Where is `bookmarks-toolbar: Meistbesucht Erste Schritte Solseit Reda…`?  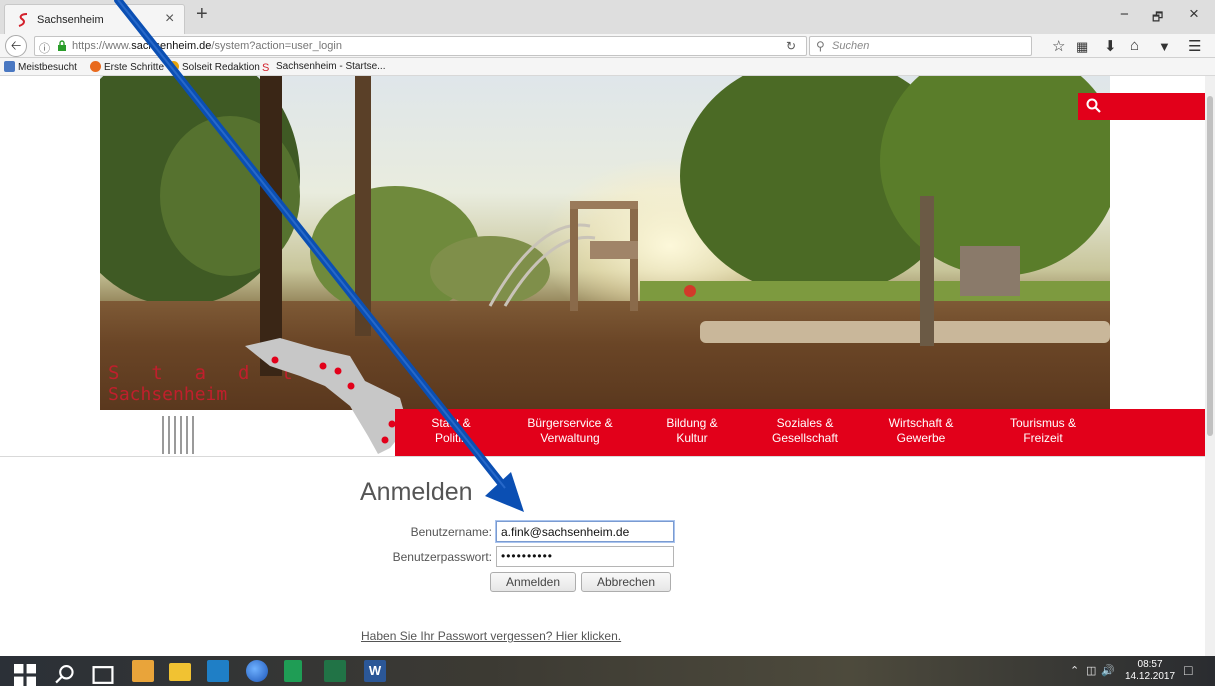
bookmarks-toolbar: Meistbesucht Erste Schritte Solseit Reda… is located at coordinates (607, 67).